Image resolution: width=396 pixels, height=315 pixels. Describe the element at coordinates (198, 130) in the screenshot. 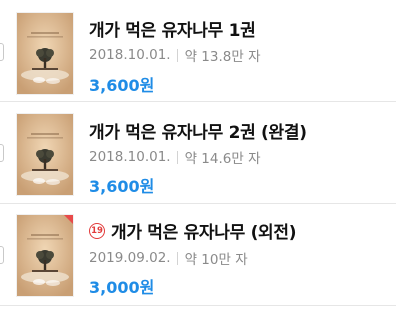

I see `book-title: 개가 먹은 유자나무 2권 (완결)` at that location.